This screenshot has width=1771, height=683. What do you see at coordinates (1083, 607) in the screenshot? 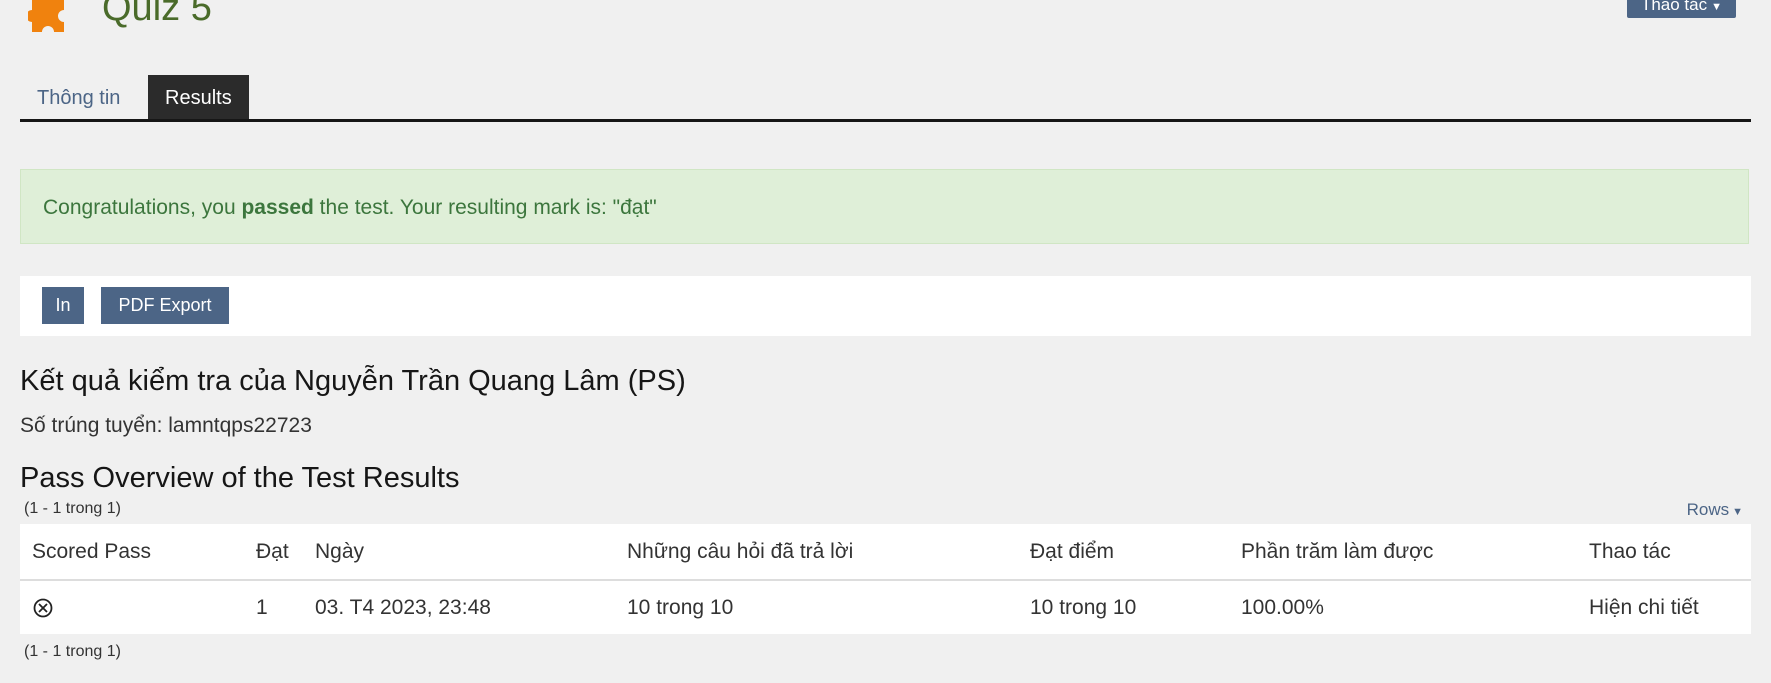
I see `points-cell: 10 trong 10` at bounding box center [1083, 607].